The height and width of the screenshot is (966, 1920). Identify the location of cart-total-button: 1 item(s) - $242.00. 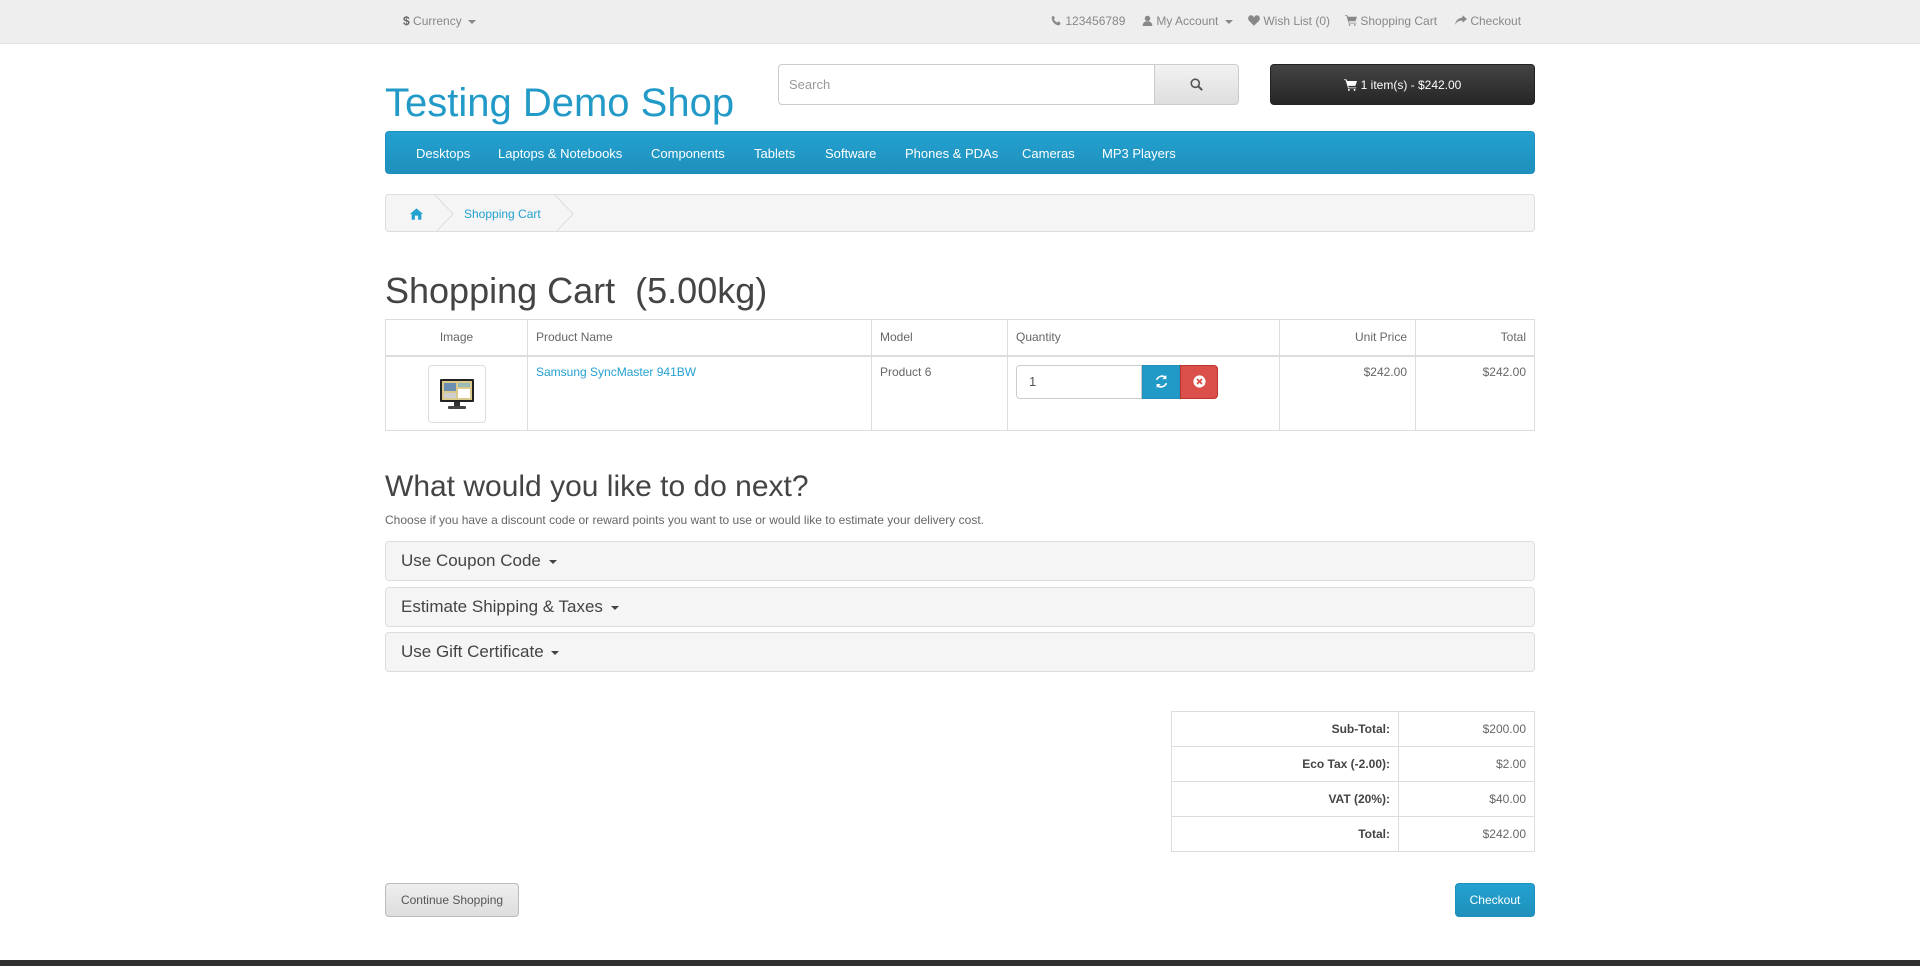
(1402, 84).